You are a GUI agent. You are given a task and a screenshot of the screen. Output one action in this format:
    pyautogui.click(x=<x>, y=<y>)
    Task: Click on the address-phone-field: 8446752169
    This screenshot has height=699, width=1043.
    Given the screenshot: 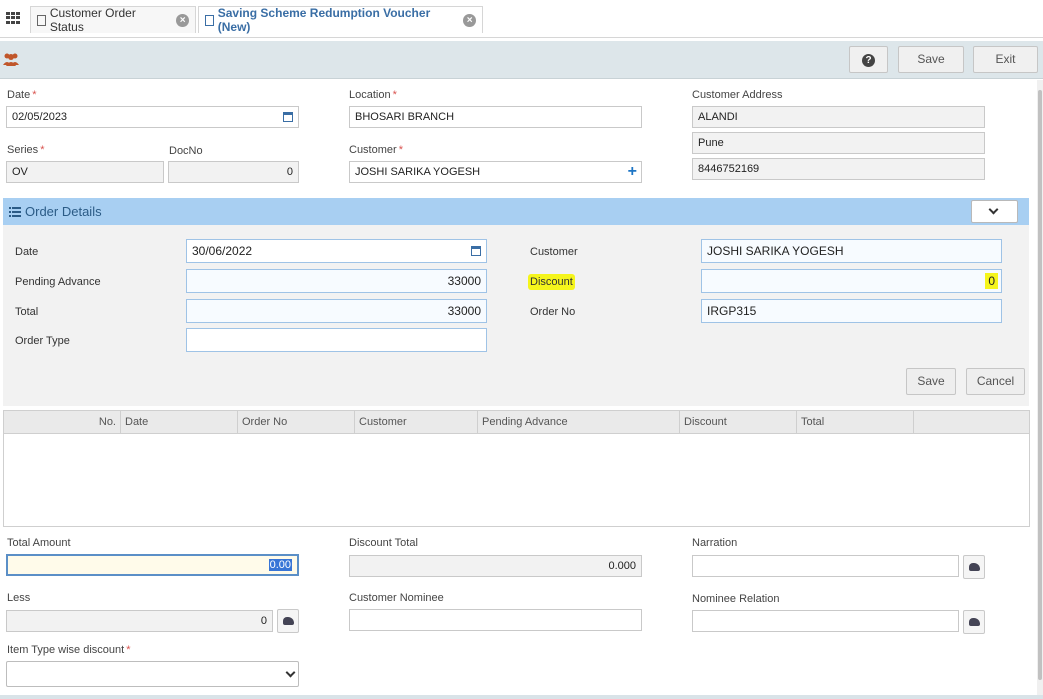 What is the action you would take?
    pyautogui.click(x=838, y=169)
    